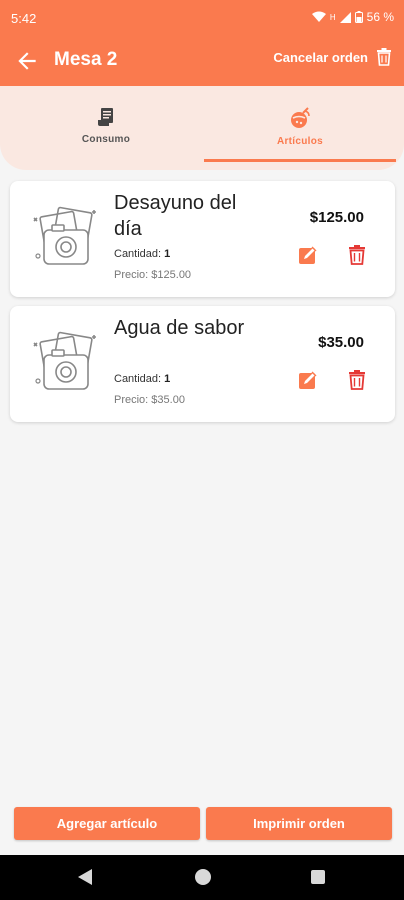 The height and width of the screenshot is (900, 404). Describe the element at coordinates (300, 141) in the screenshot. I see `tab-articulos-label: Artículos` at that location.